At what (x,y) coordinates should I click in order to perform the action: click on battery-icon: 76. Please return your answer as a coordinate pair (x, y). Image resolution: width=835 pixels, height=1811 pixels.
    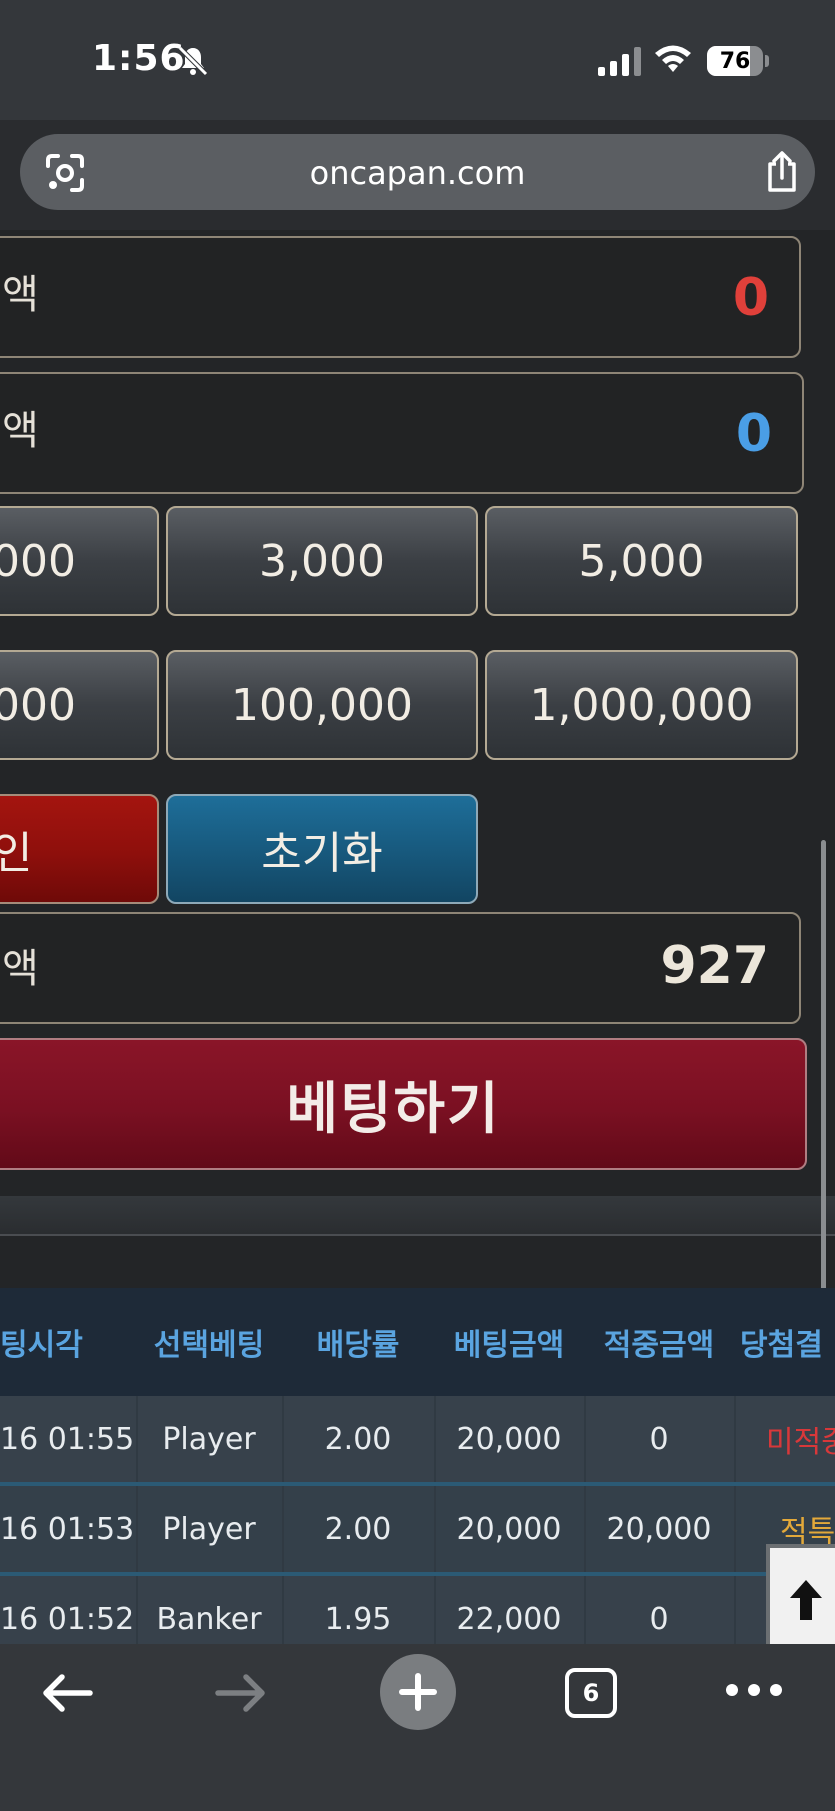
    Looking at the image, I should click on (735, 61).